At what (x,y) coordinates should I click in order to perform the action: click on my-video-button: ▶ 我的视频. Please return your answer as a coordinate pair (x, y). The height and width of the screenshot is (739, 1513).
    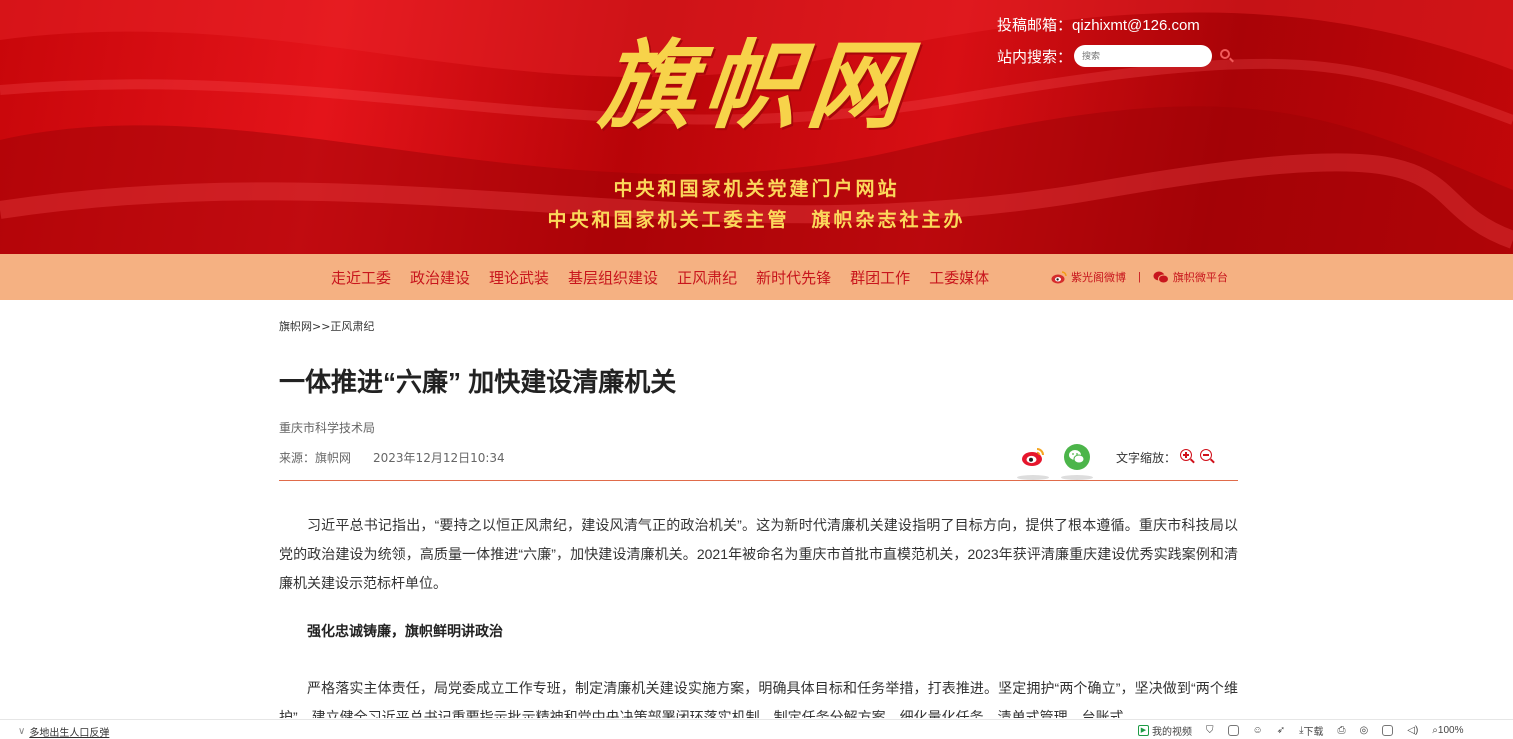
    Looking at the image, I should click on (1165, 730).